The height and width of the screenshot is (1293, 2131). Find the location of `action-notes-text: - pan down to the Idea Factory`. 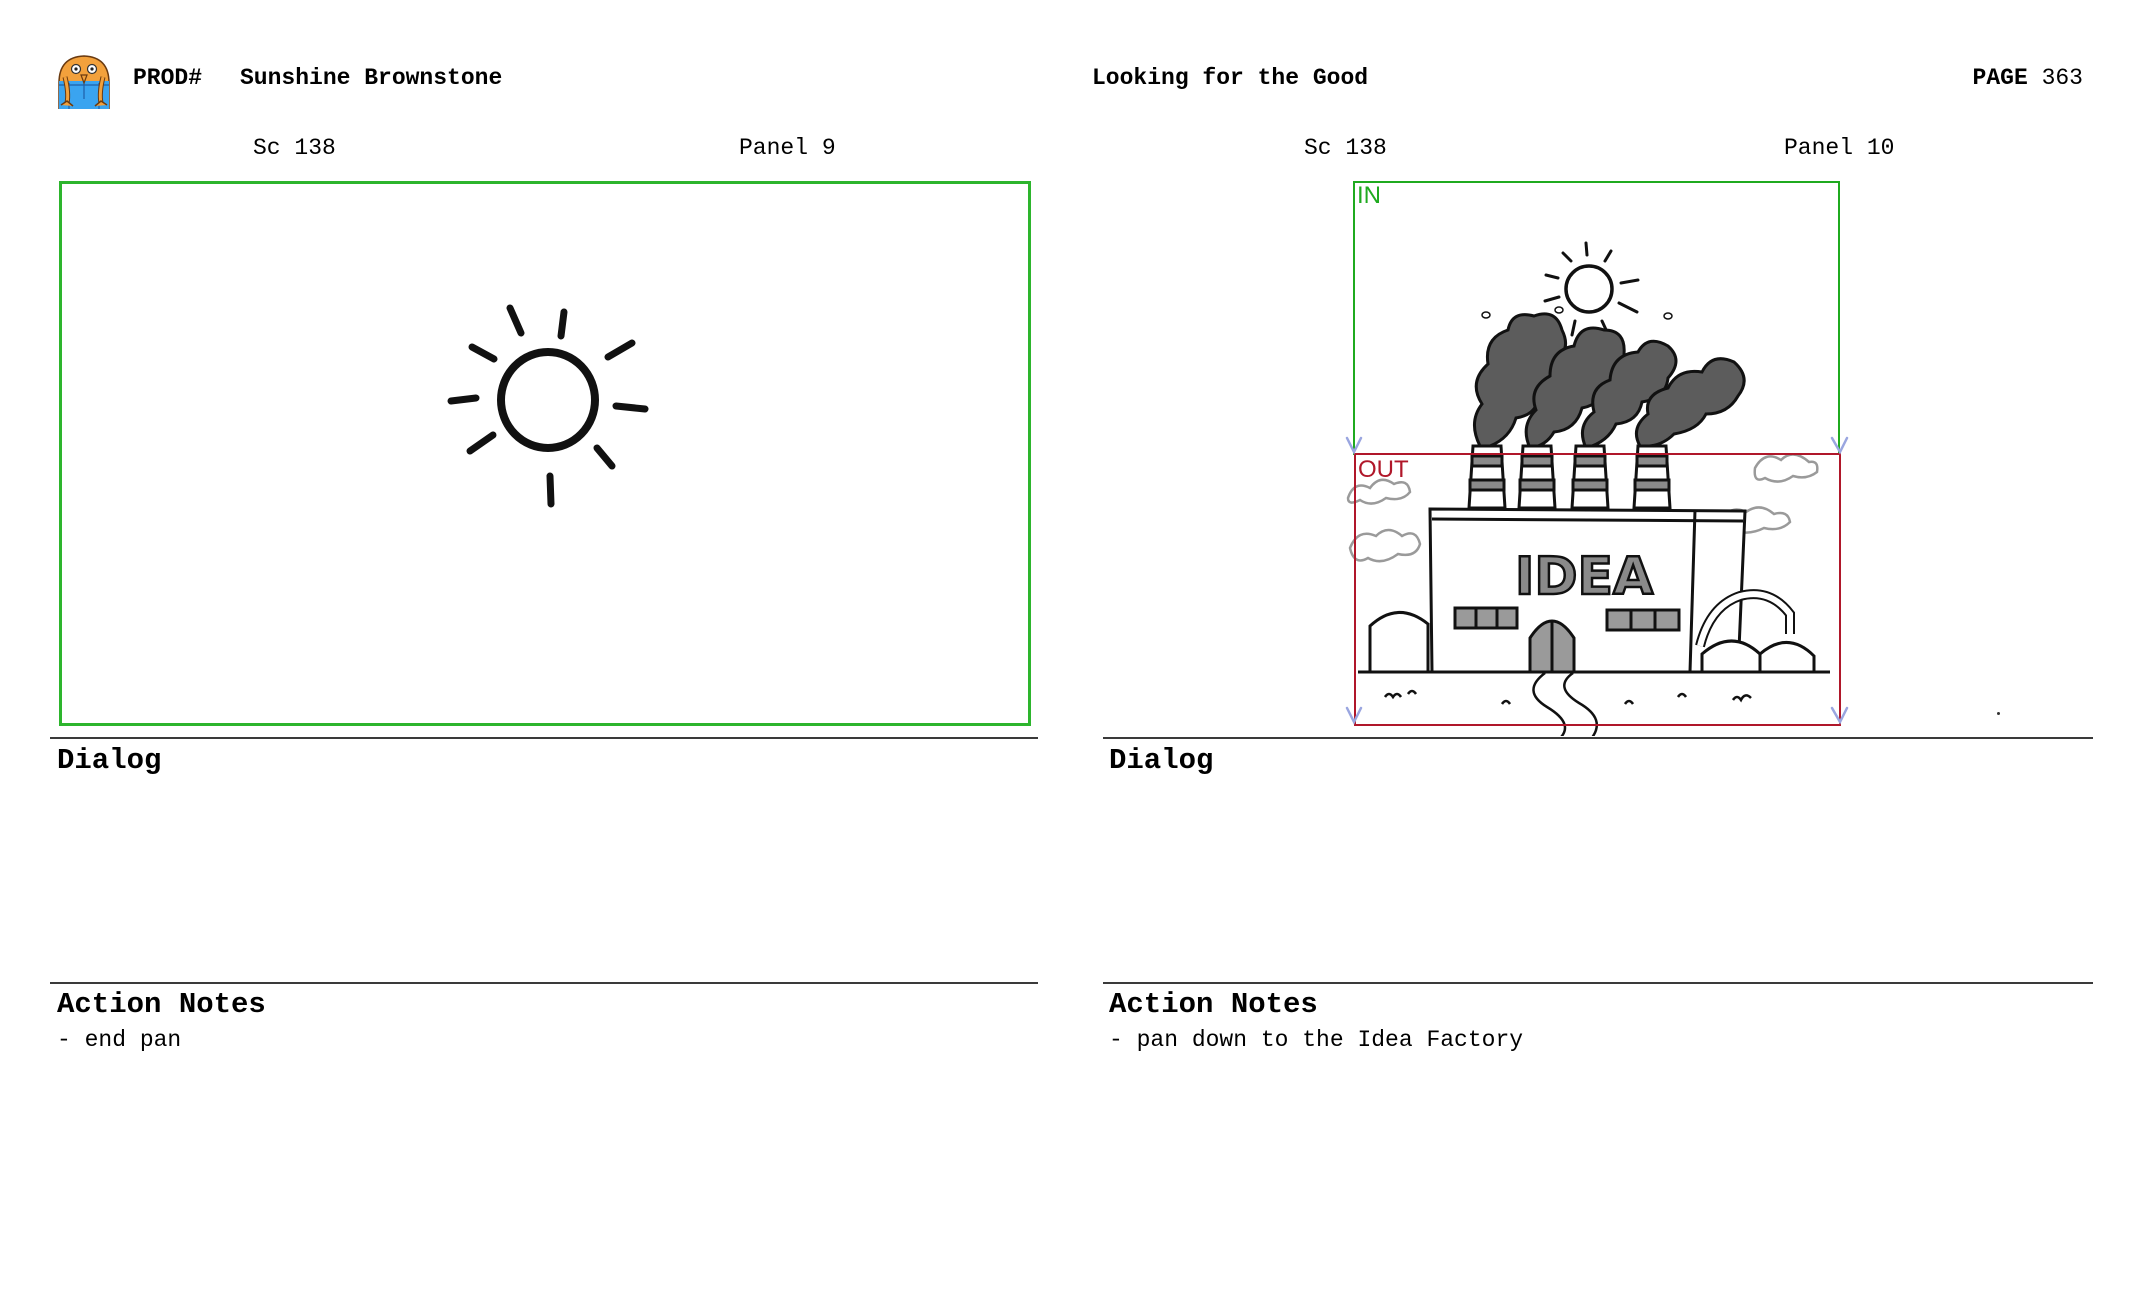

action-notes-text: - pan down to the Idea Factory is located at coordinates (1316, 1040).